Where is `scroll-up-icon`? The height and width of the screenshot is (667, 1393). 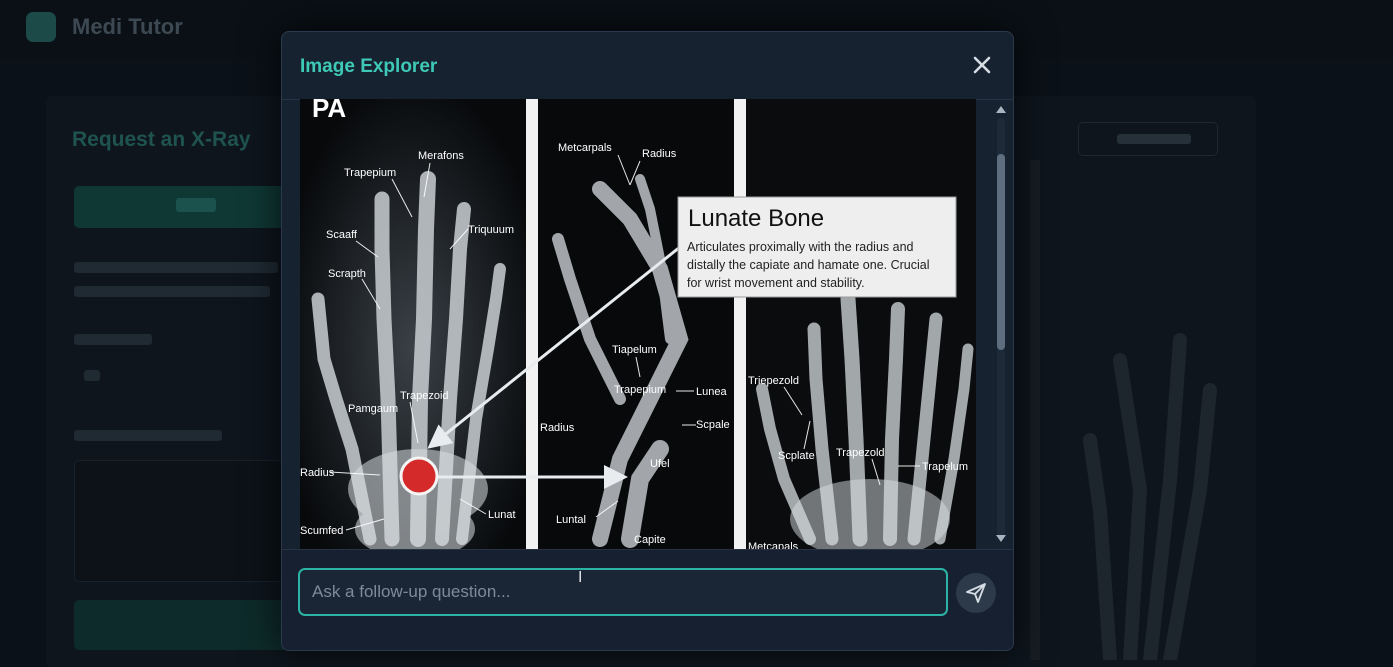
scroll-up-icon is located at coordinates (1001, 109).